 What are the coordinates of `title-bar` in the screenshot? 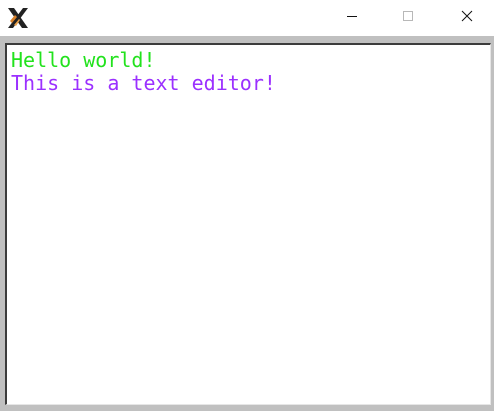 It's located at (247, 18).